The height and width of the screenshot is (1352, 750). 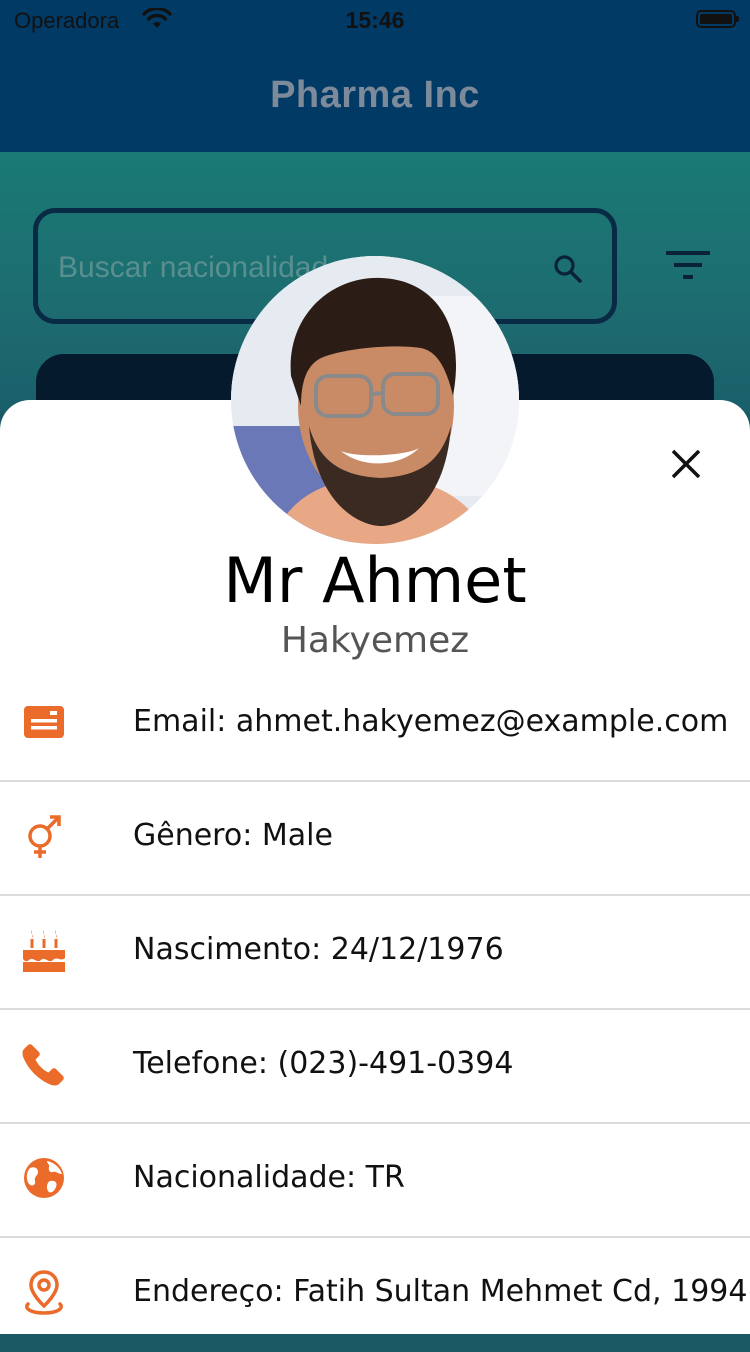 I want to click on battery-icon, so click(x=717, y=19).